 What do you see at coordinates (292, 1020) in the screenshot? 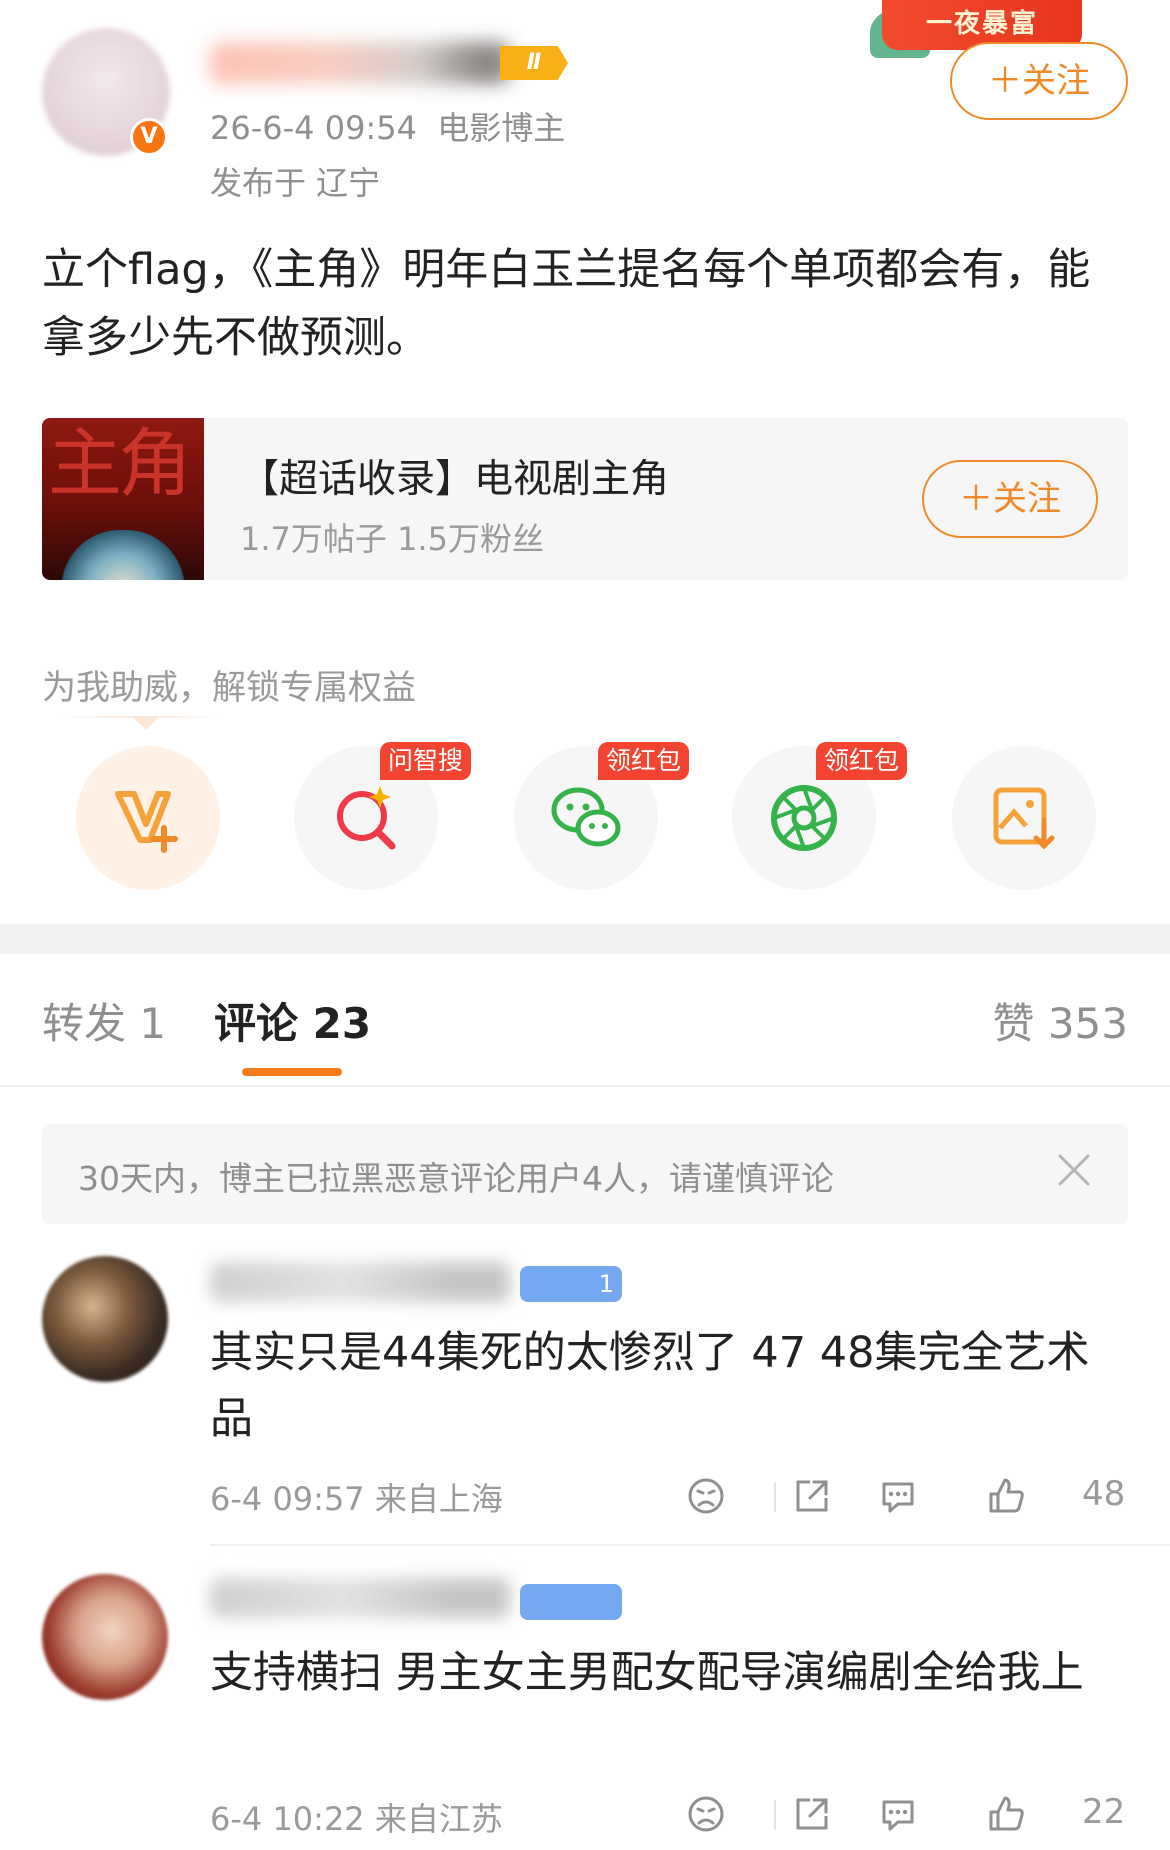
I see `tab-comments: 评论 23` at bounding box center [292, 1020].